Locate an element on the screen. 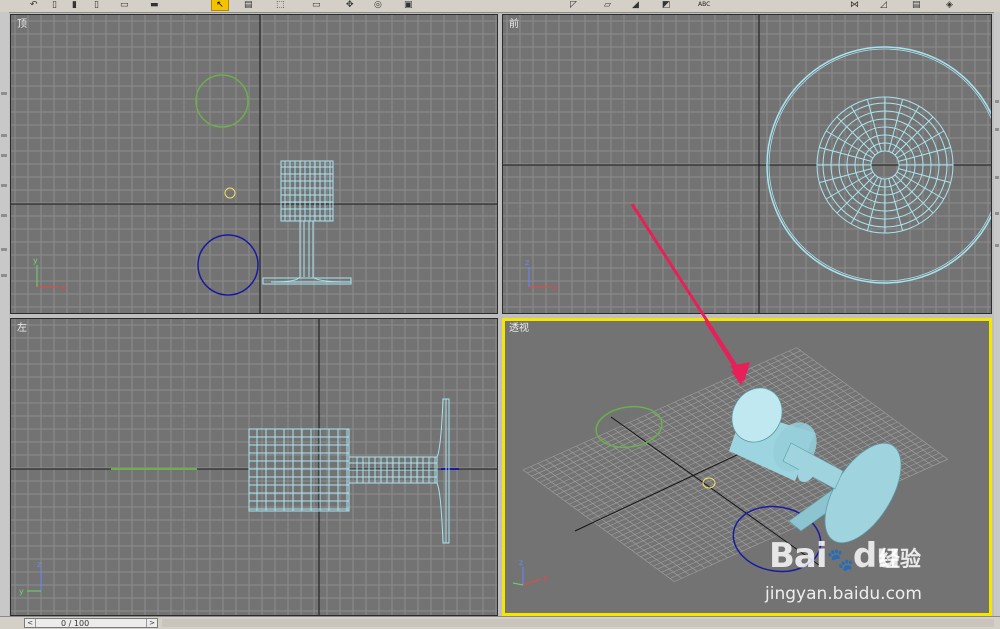 The height and width of the screenshot is (629, 1000). time-next-button: > is located at coordinates (151, 623).